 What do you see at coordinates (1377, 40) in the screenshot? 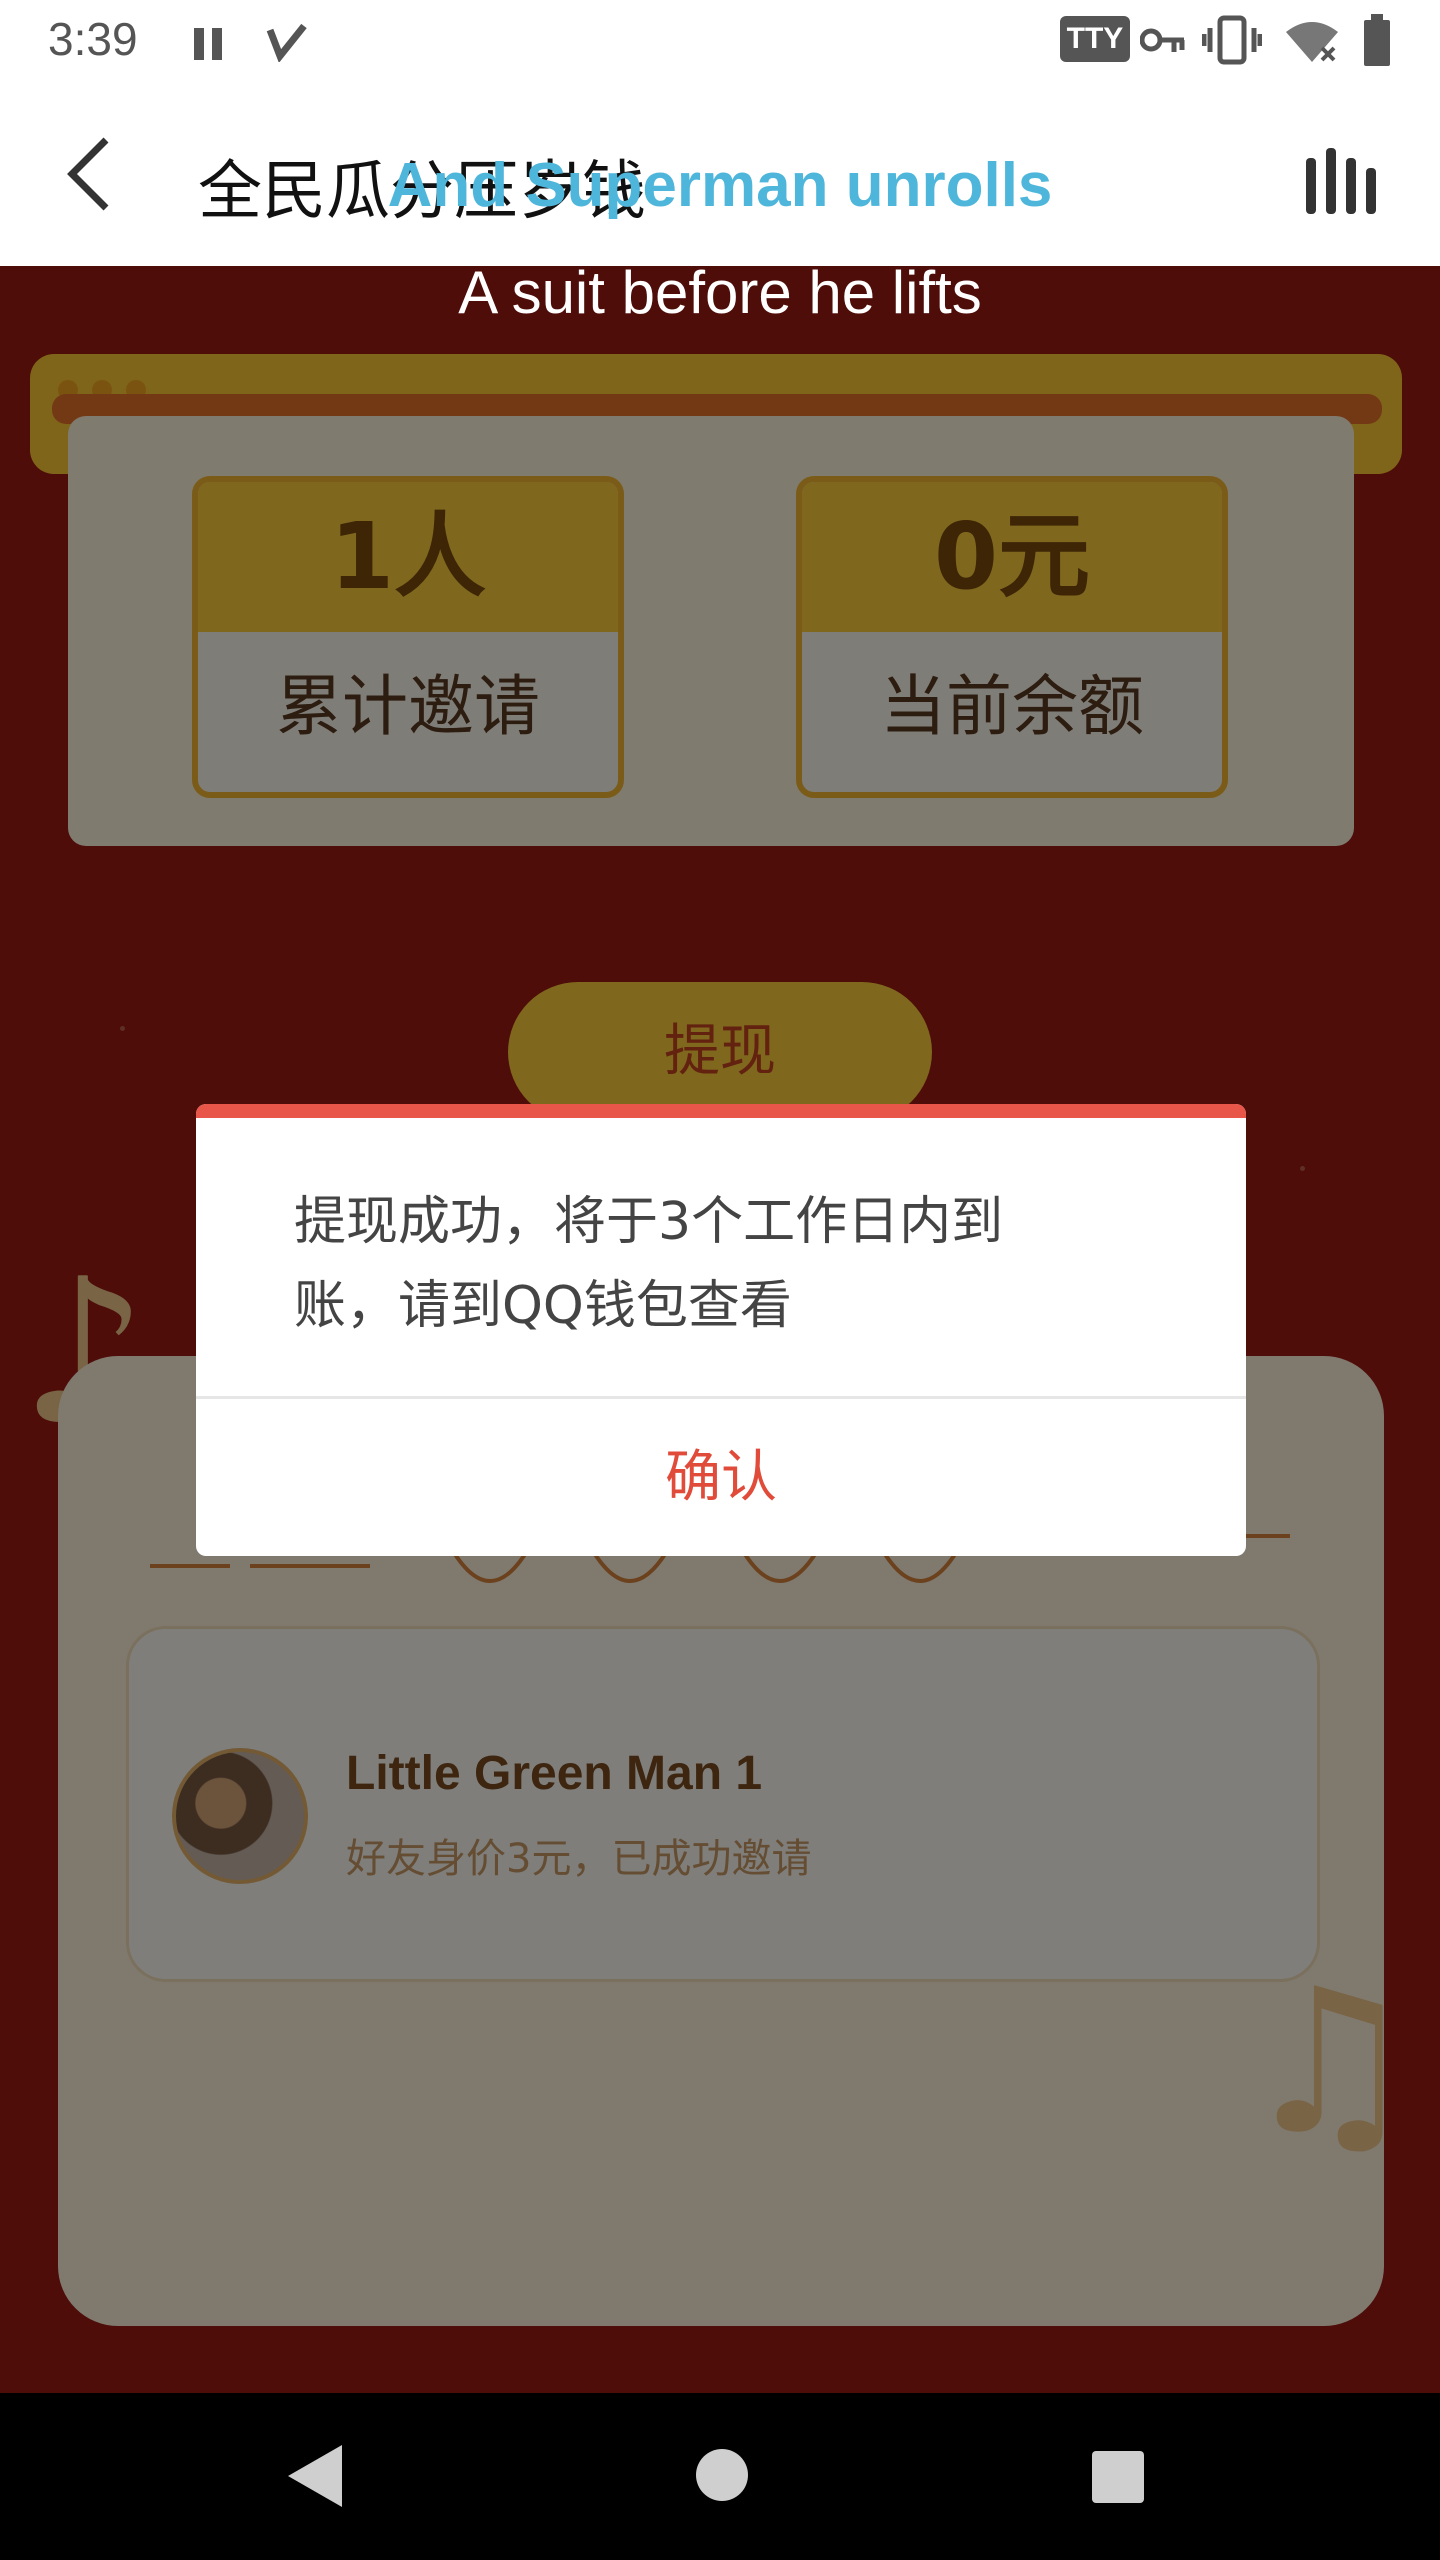
I see `battery-icon` at bounding box center [1377, 40].